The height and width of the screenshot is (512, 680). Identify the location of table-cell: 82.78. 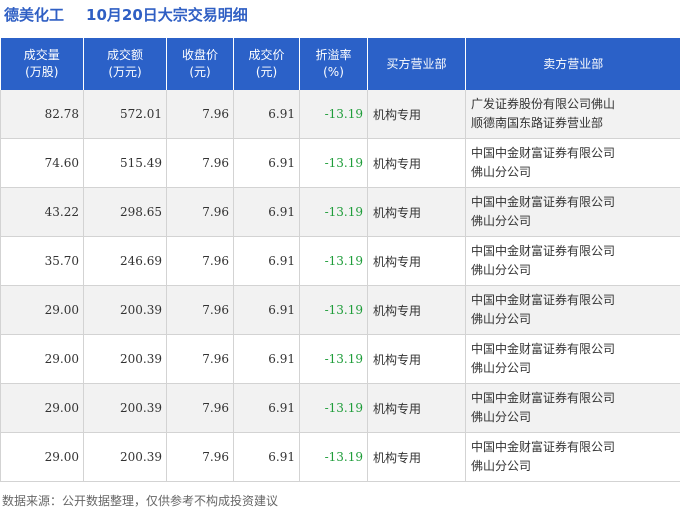
(42, 114).